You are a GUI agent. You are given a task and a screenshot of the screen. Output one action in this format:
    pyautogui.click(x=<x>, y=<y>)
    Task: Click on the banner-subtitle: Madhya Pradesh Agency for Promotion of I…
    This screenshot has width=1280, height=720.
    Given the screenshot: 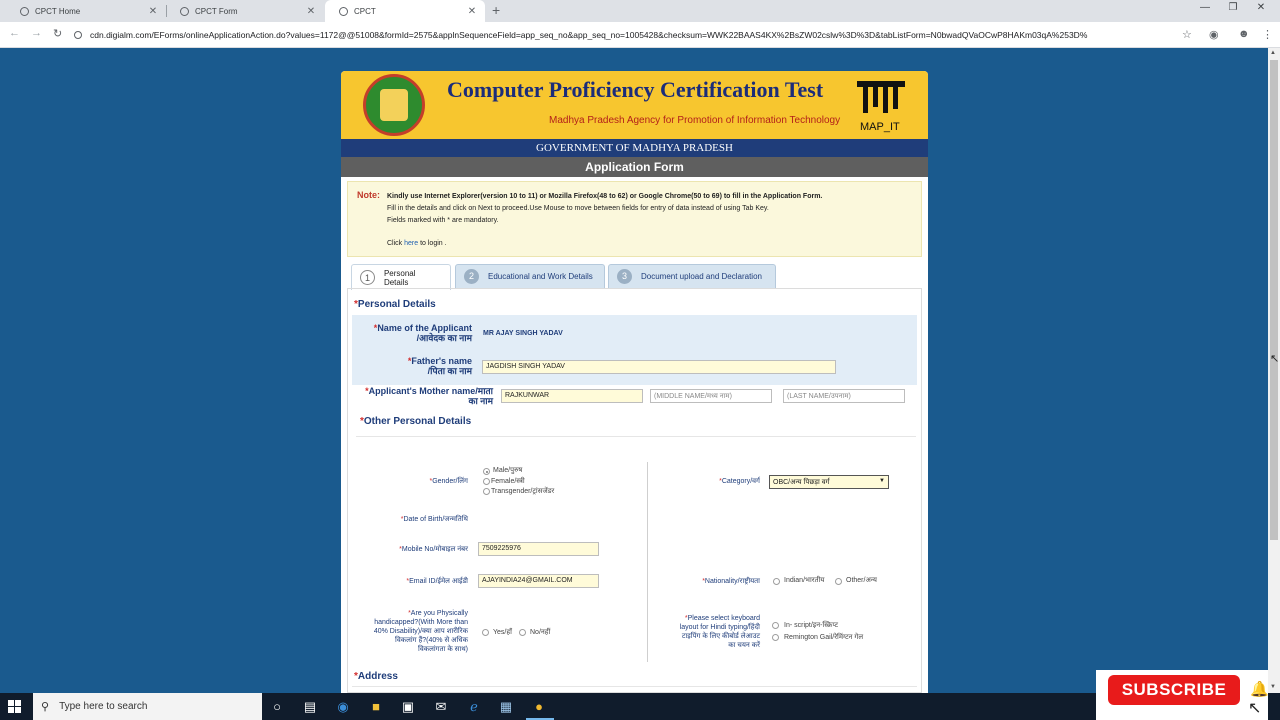 What is the action you would take?
    pyautogui.click(x=695, y=120)
    